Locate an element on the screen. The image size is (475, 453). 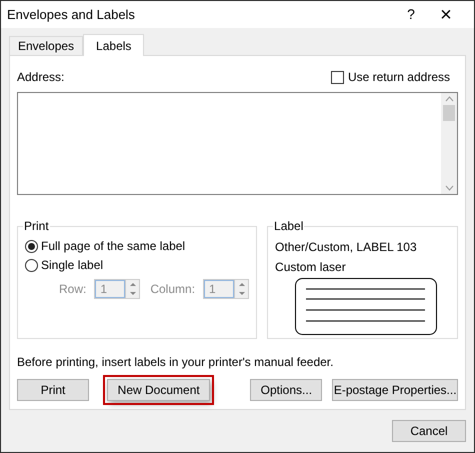
tab: Labels is located at coordinates (113, 45).